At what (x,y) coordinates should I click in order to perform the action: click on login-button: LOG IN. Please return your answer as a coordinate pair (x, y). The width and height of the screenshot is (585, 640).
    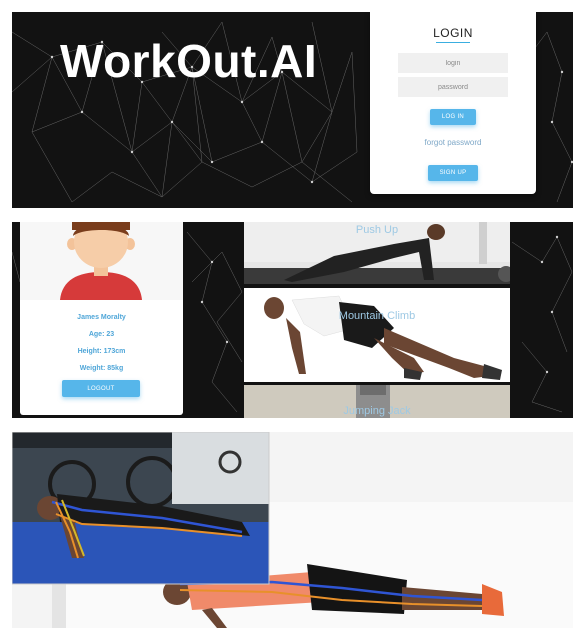
    Looking at the image, I should click on (453, 117).